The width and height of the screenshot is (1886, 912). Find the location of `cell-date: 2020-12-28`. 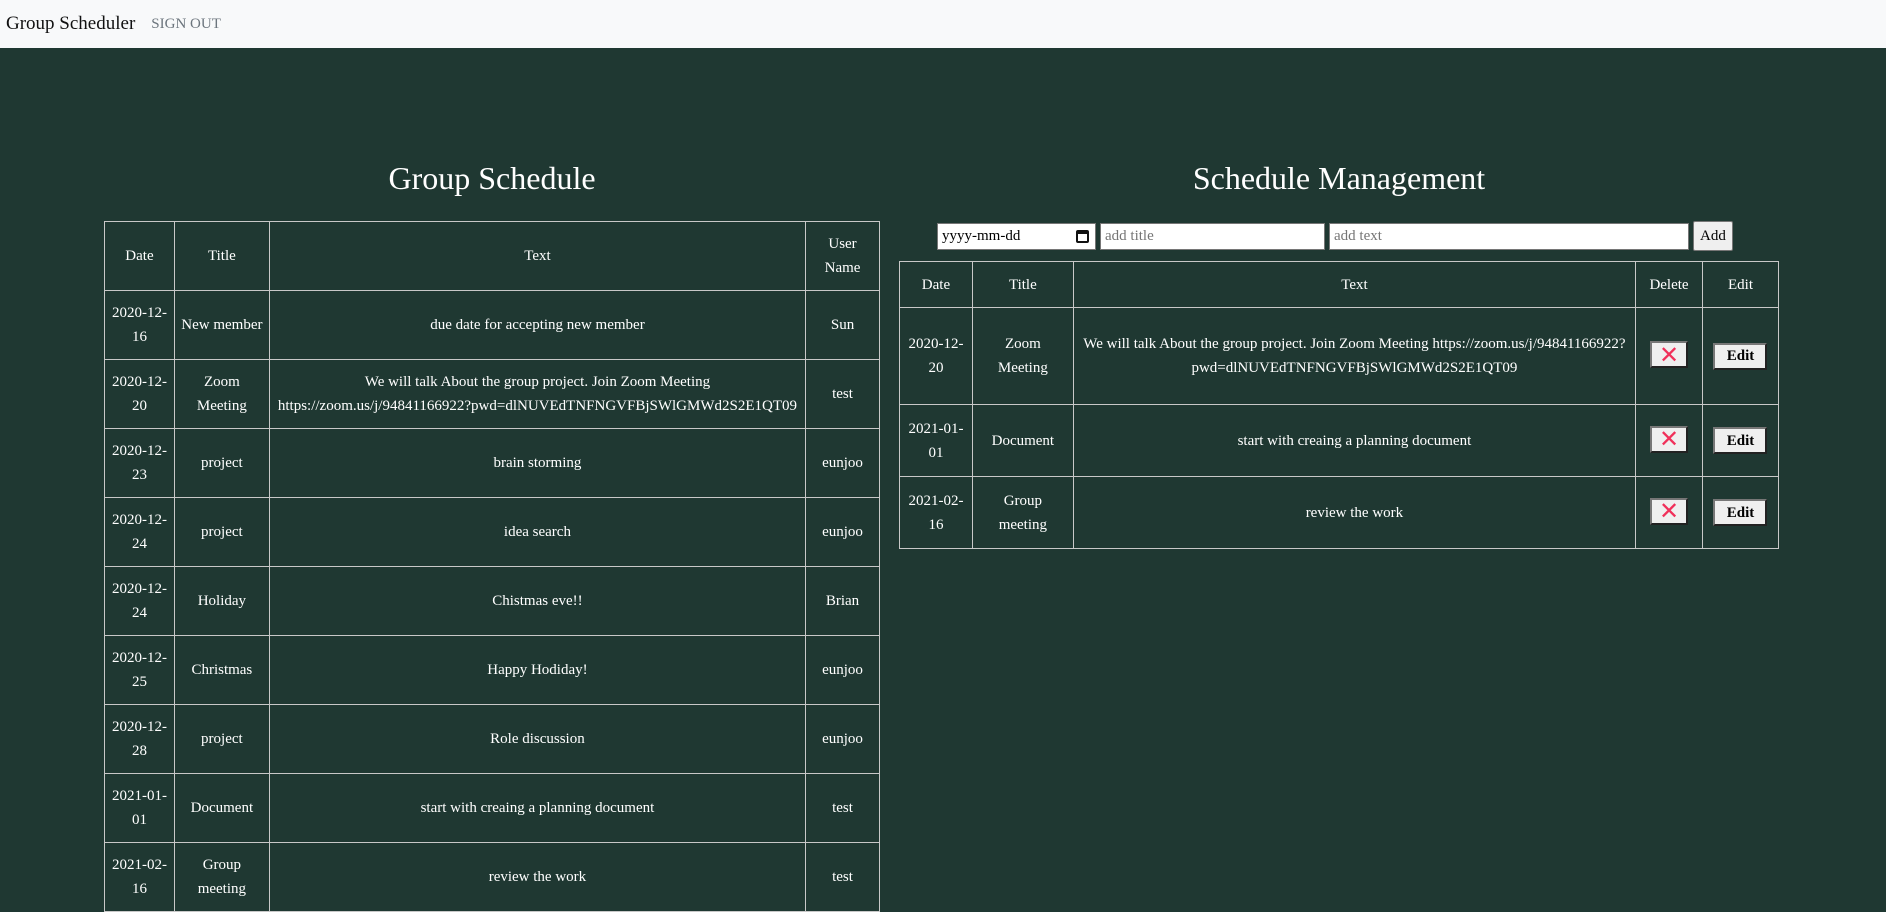

cell-date: 2020-12-28 is located at coordinates (139, 739).